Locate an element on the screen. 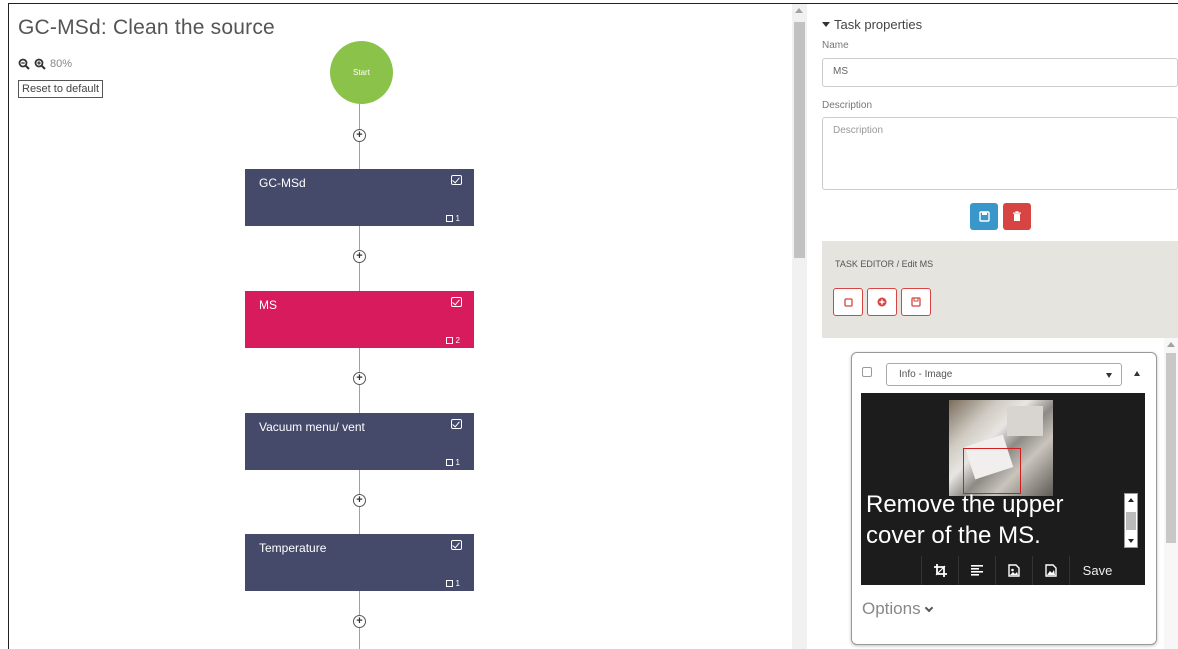 This screenshot has width=1178, height=649. task-editor-title: TASK EDITOR / Edit MS is located at coordinates (884, 264).